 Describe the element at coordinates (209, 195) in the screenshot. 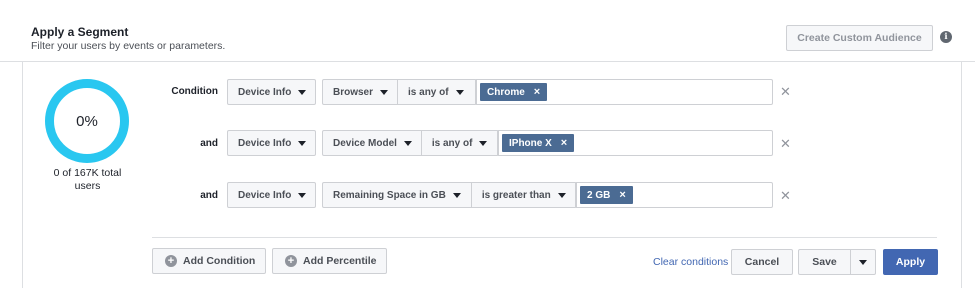

I see `condition-row-3-label: and` at that location.